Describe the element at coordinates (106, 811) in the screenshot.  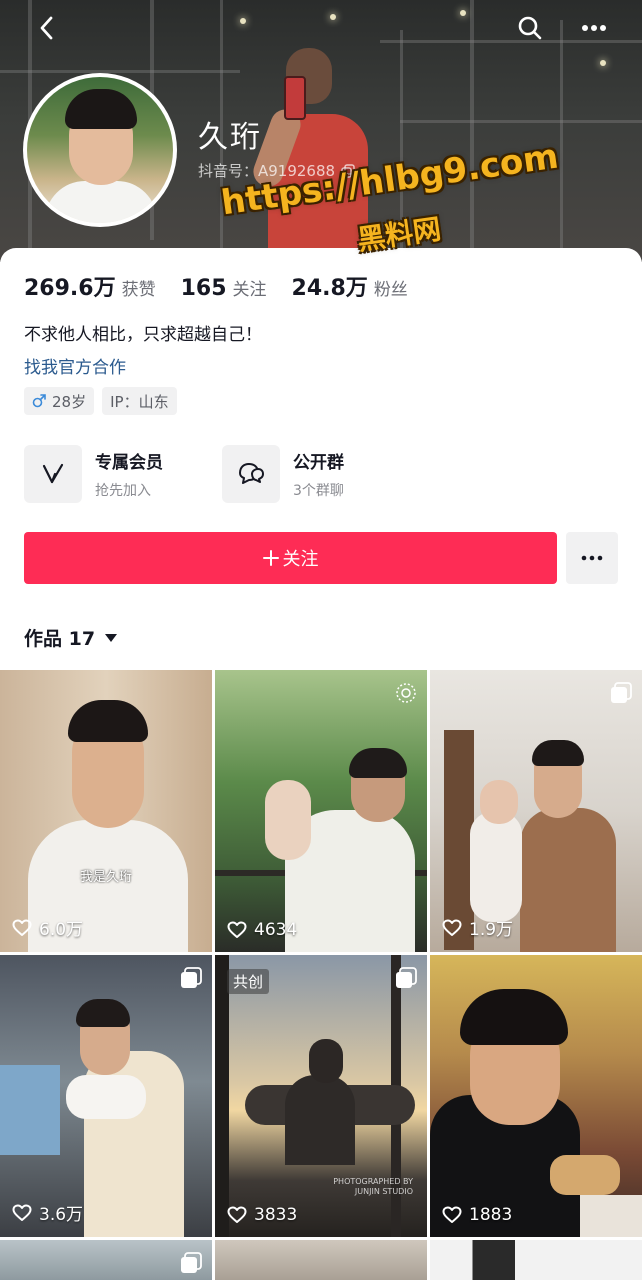
I see `video-thumbnail: 我是久珩 6.0万` at that location.